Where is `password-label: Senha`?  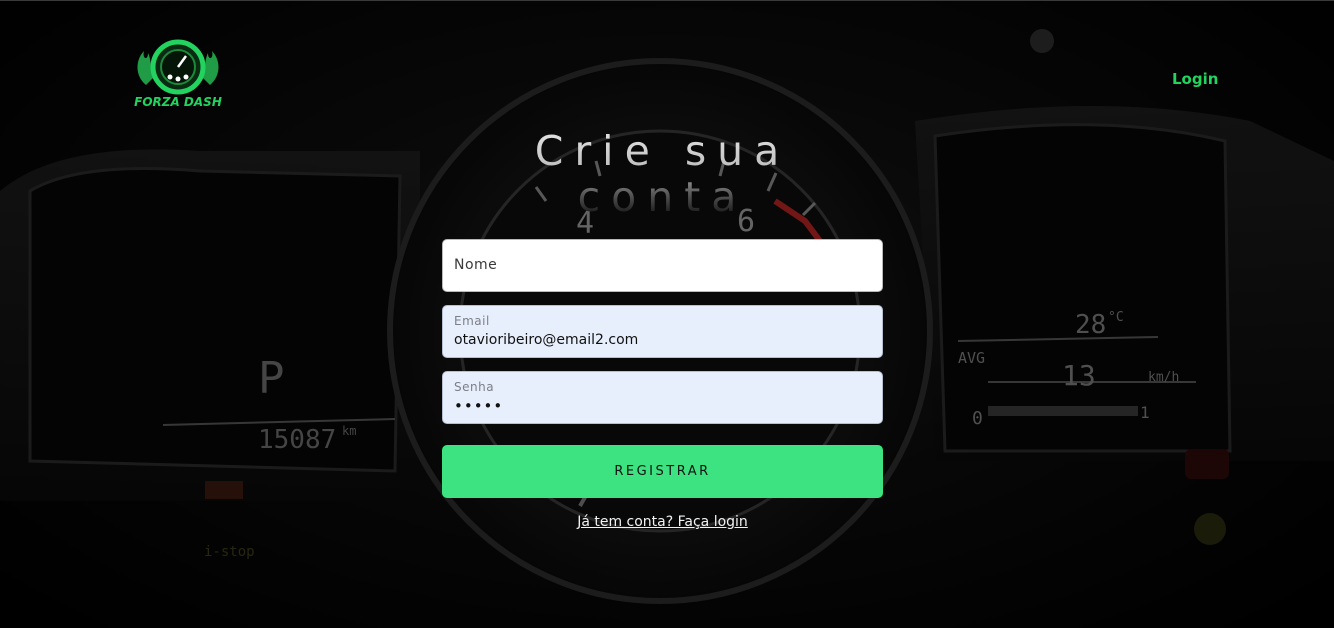
password-label: Senha is located at coordinates (474, 387).